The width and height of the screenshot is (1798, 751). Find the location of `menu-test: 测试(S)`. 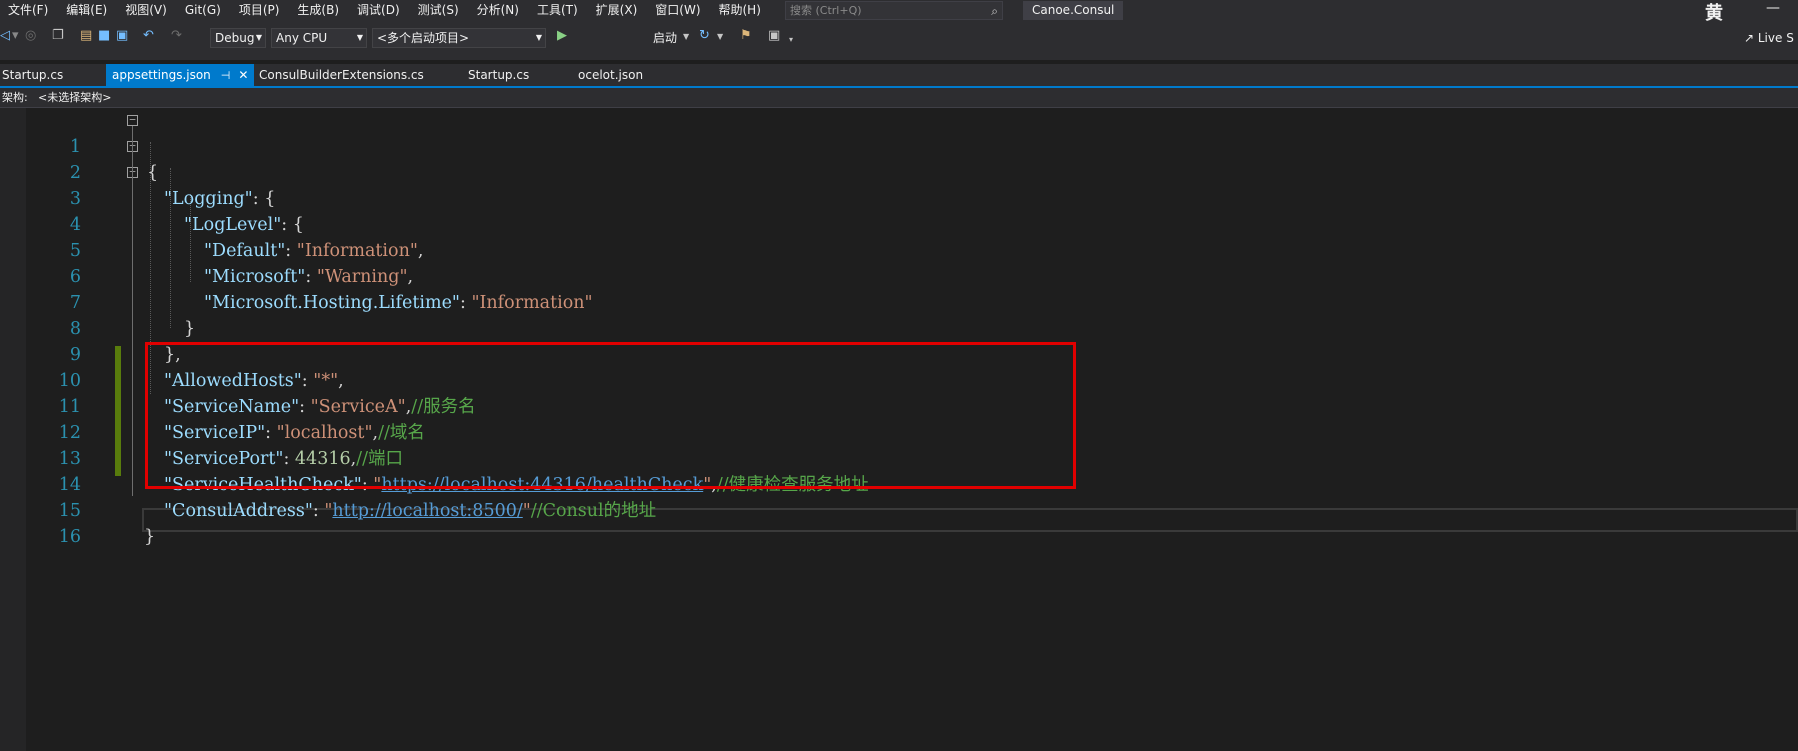

menu-test: 测试(S) is located at coordinates (438, 10).